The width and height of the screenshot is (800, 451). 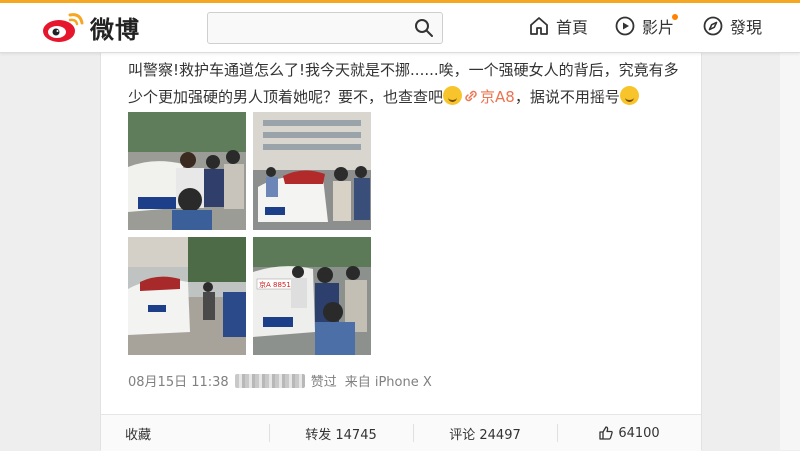 I want to click on page-gutter, so click(x=790, y=251).